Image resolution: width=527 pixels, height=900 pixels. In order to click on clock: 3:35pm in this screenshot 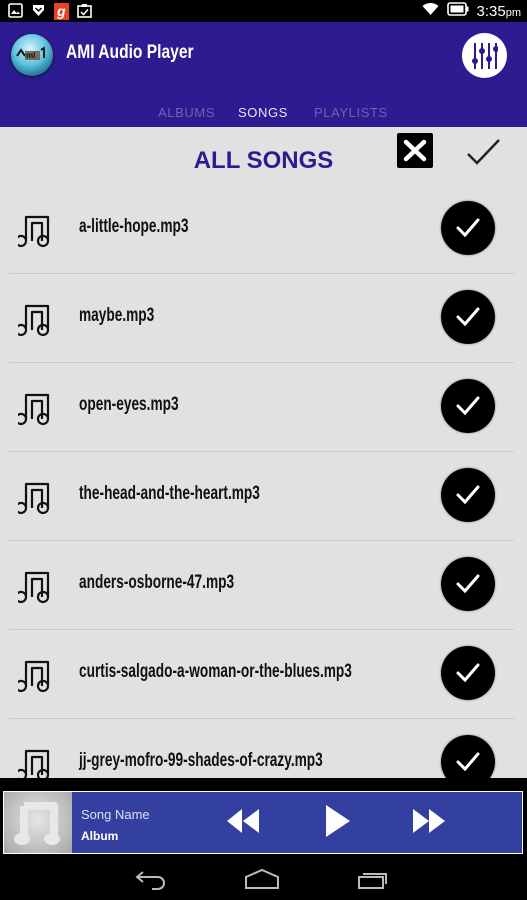, I will do `click(498, 11)`.